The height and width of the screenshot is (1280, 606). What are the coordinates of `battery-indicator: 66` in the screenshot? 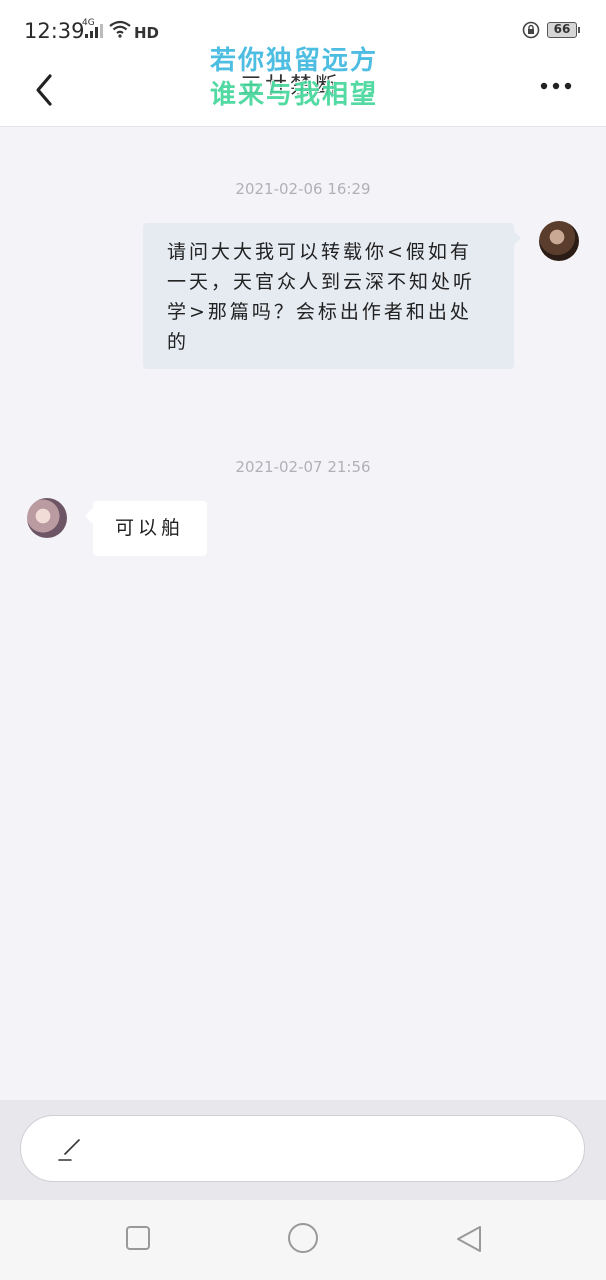 It's located at (562, 30).